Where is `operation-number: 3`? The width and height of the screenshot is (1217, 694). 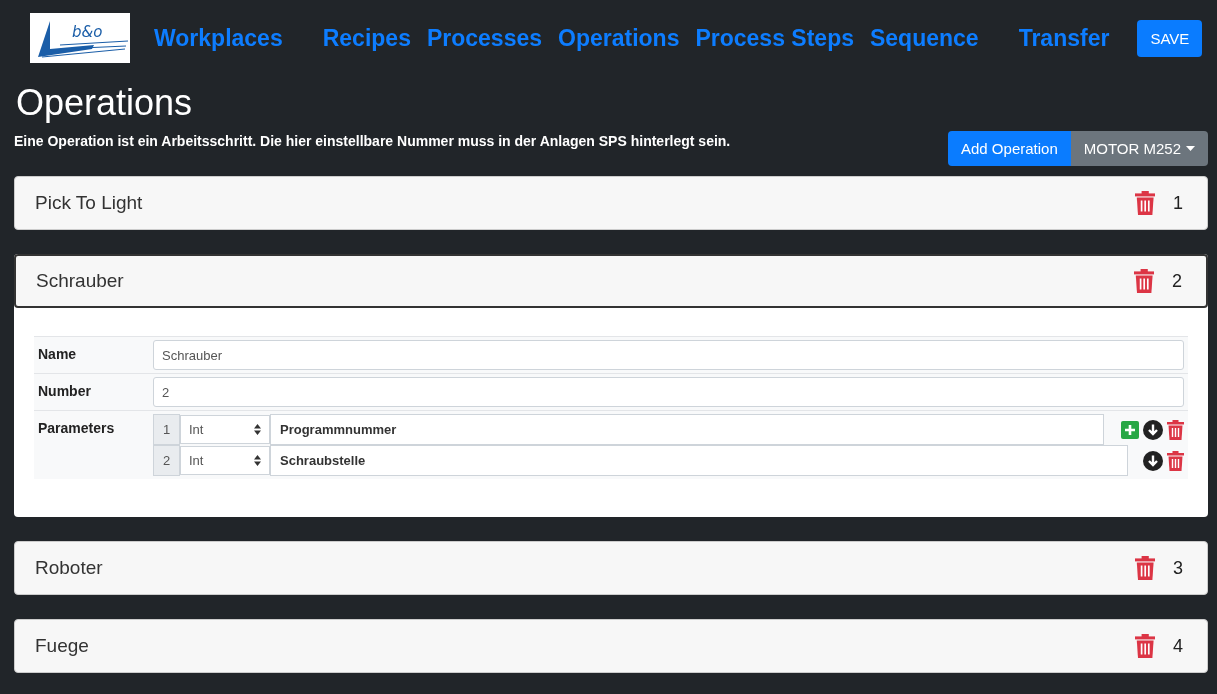
operation-number: 3 is located at coordinates (1178, 568).